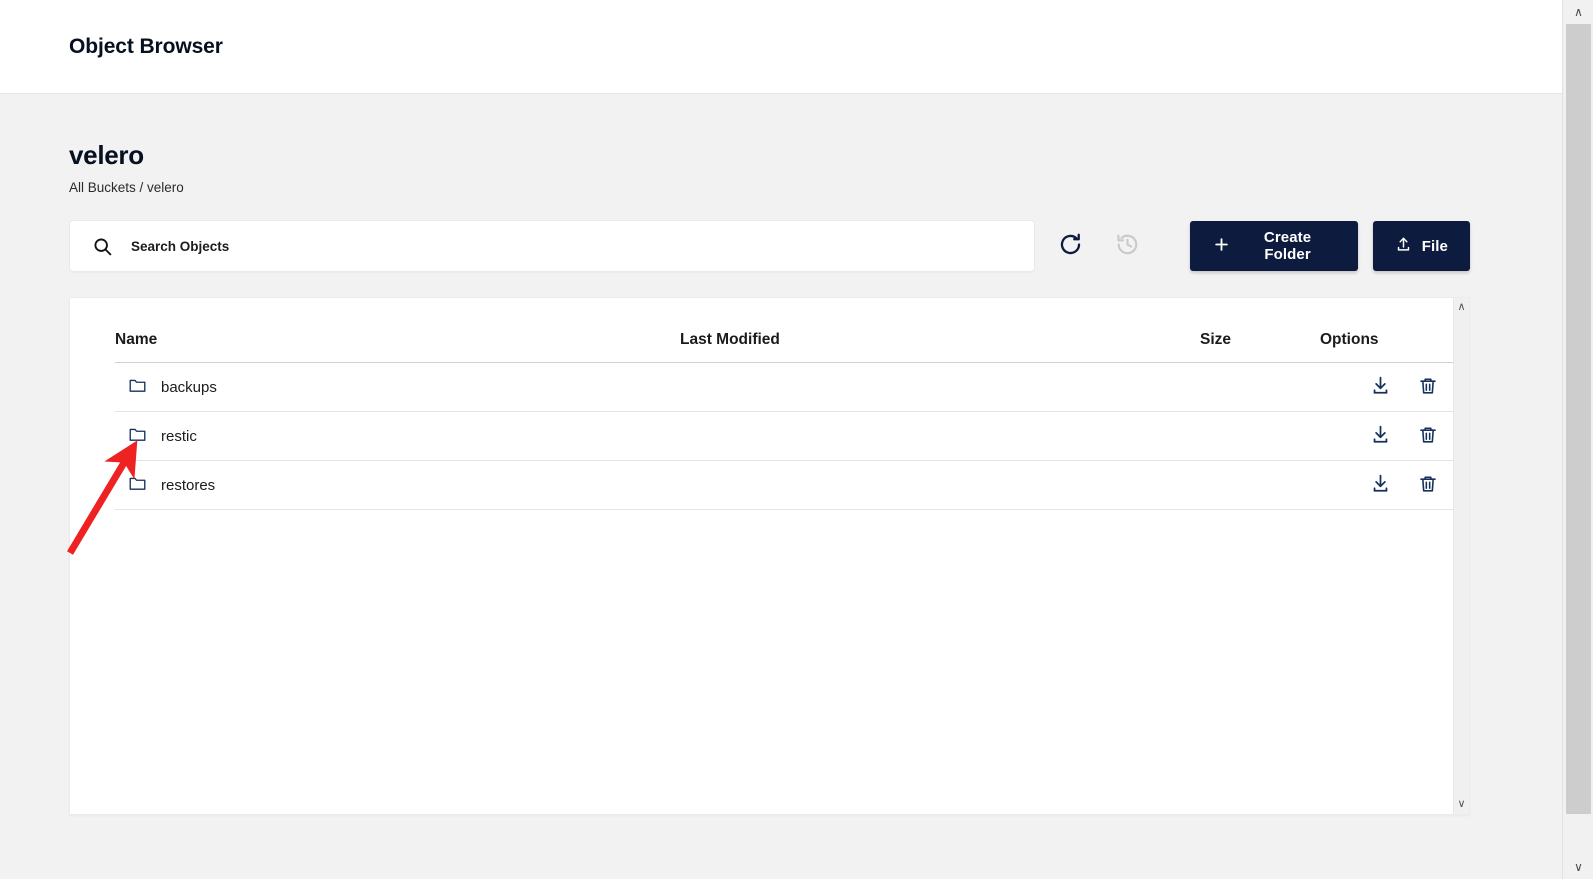  What do you see at coordinates (573, 246) in the screenshot?
I see `search-input` at bounding box center [573, 246].